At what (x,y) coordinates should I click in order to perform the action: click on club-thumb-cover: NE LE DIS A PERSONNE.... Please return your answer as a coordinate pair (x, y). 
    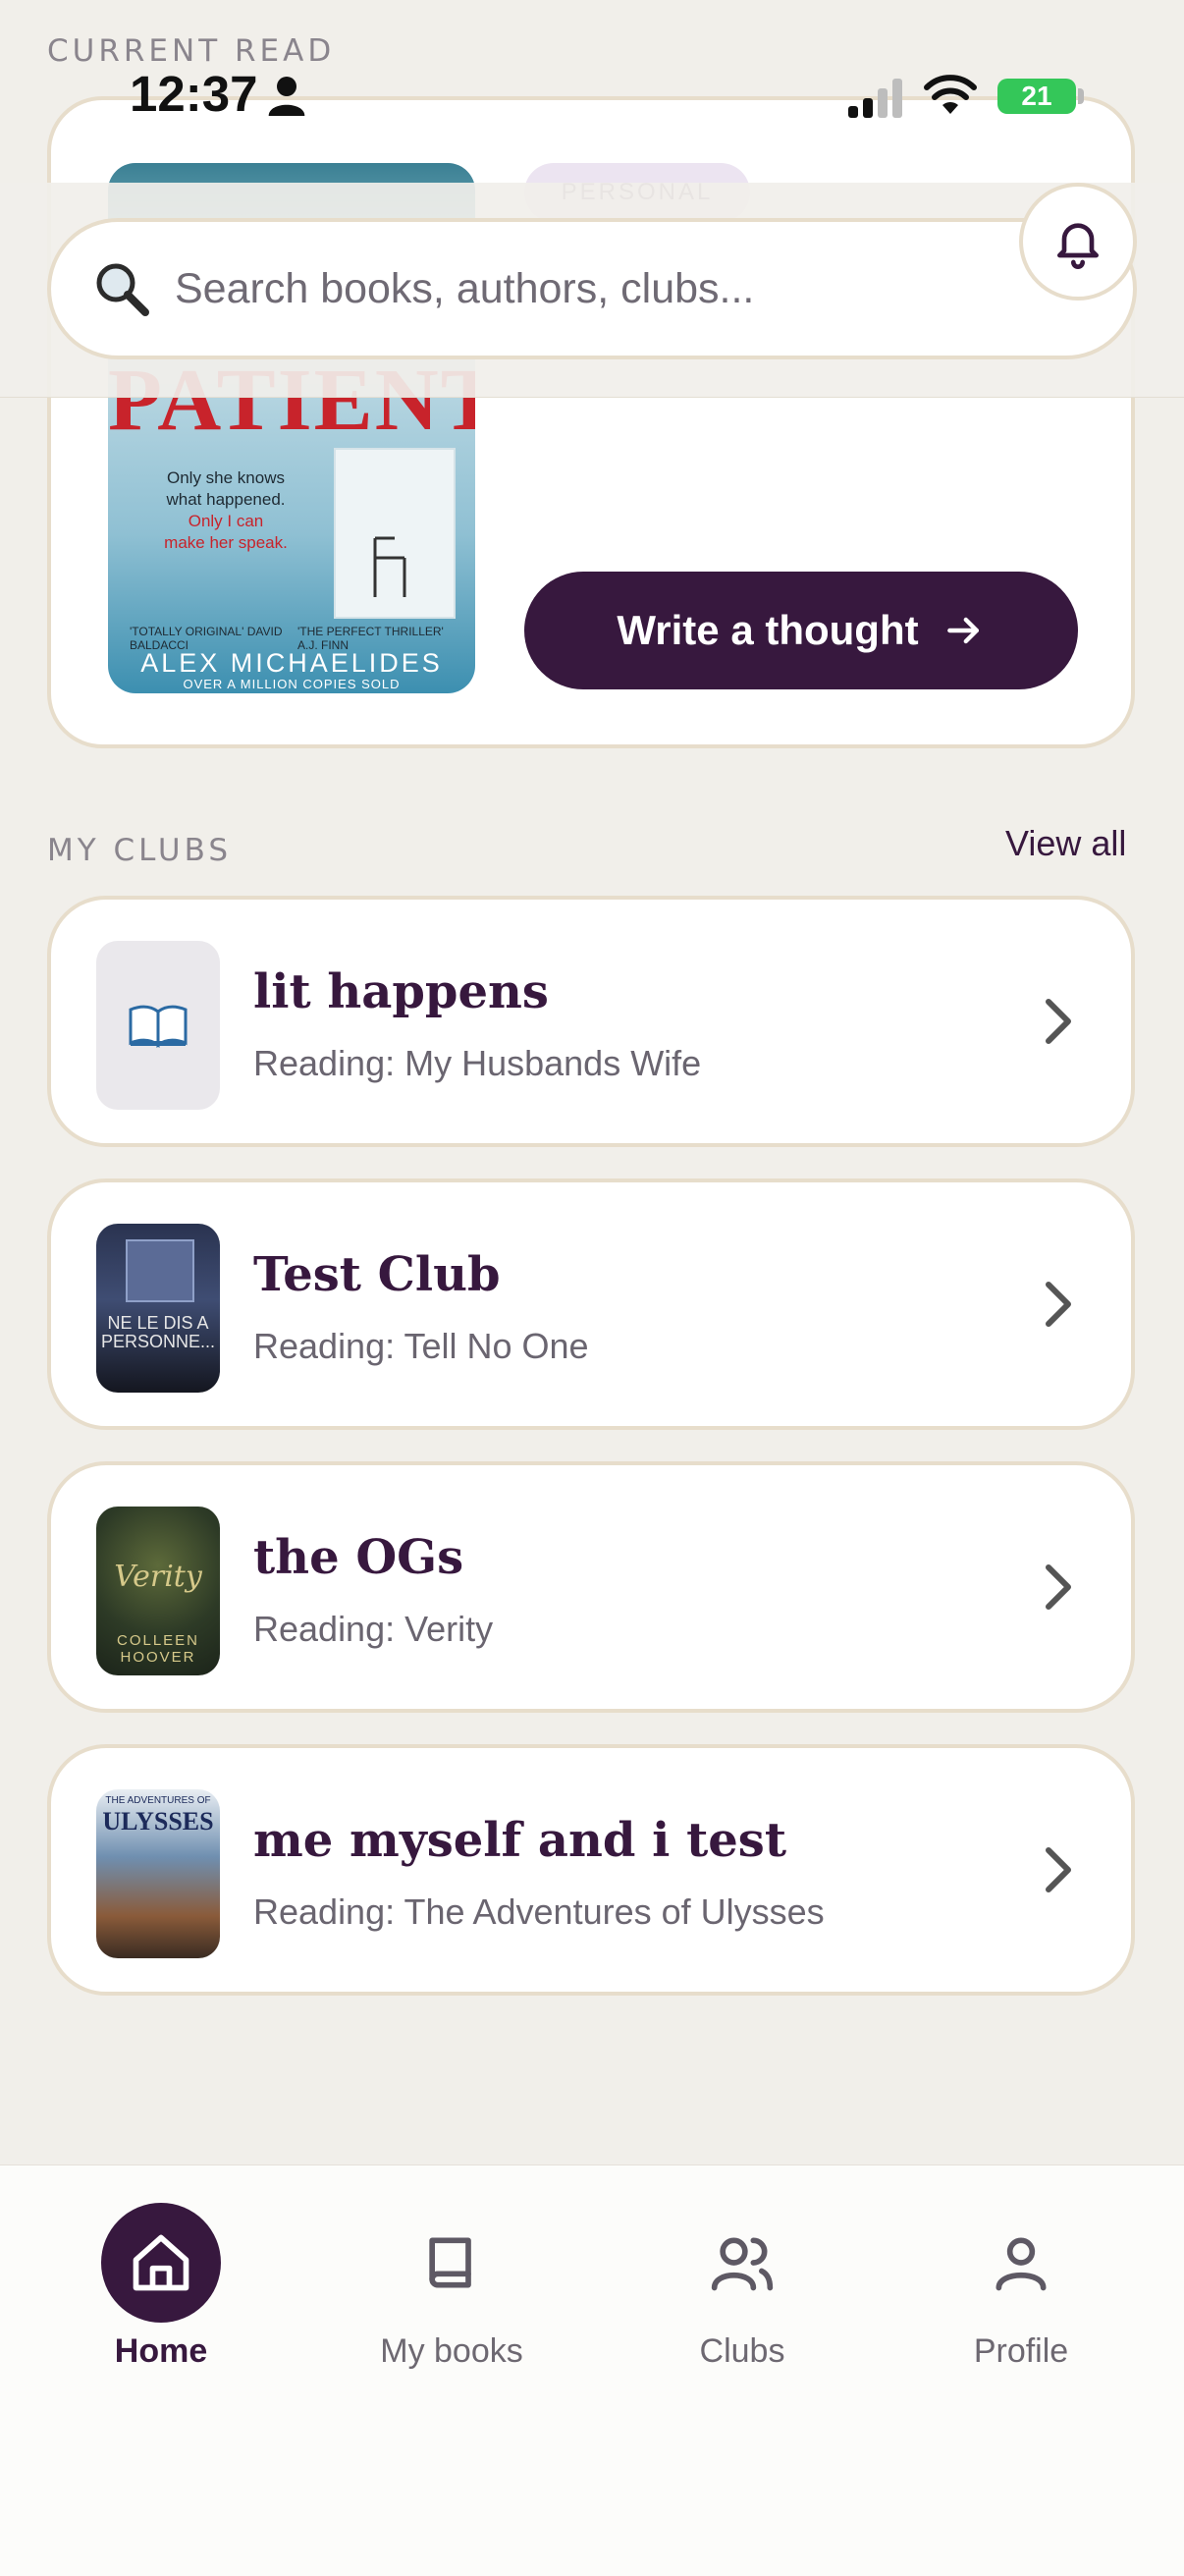
    Looking at the image, I should click on (158, 1309).